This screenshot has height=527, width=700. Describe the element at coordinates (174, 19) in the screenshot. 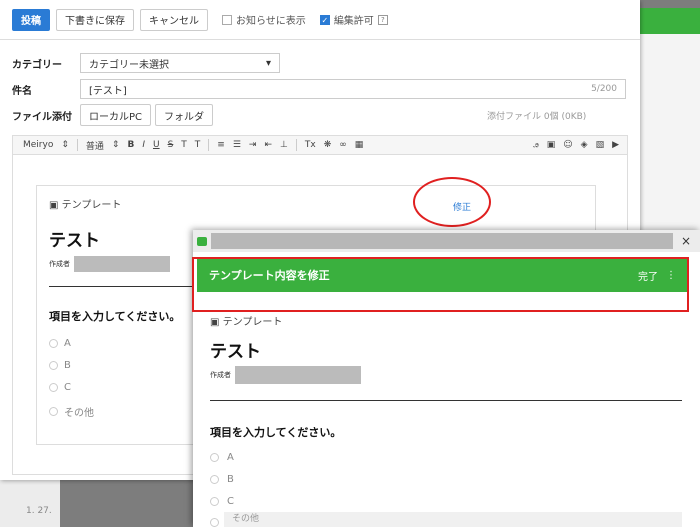

I see `cancel-button: キャンセル` at that location.